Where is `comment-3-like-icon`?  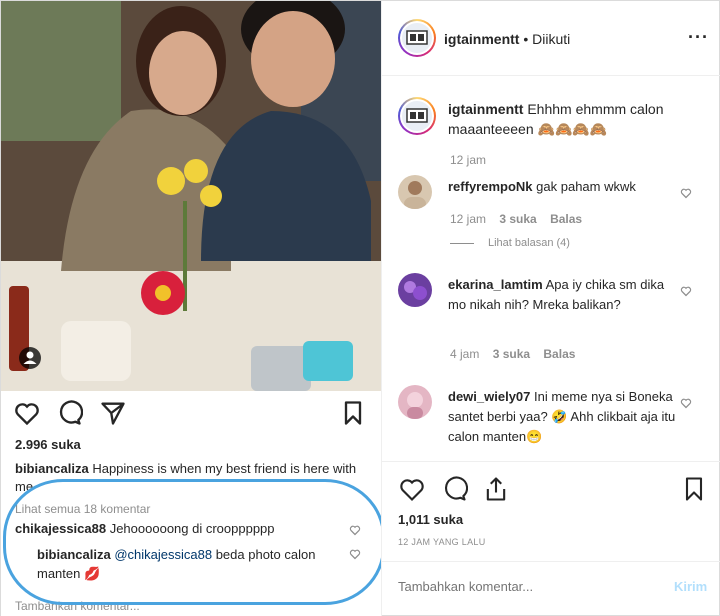 comment-3-like-icon is located at coordinates (686, 402).